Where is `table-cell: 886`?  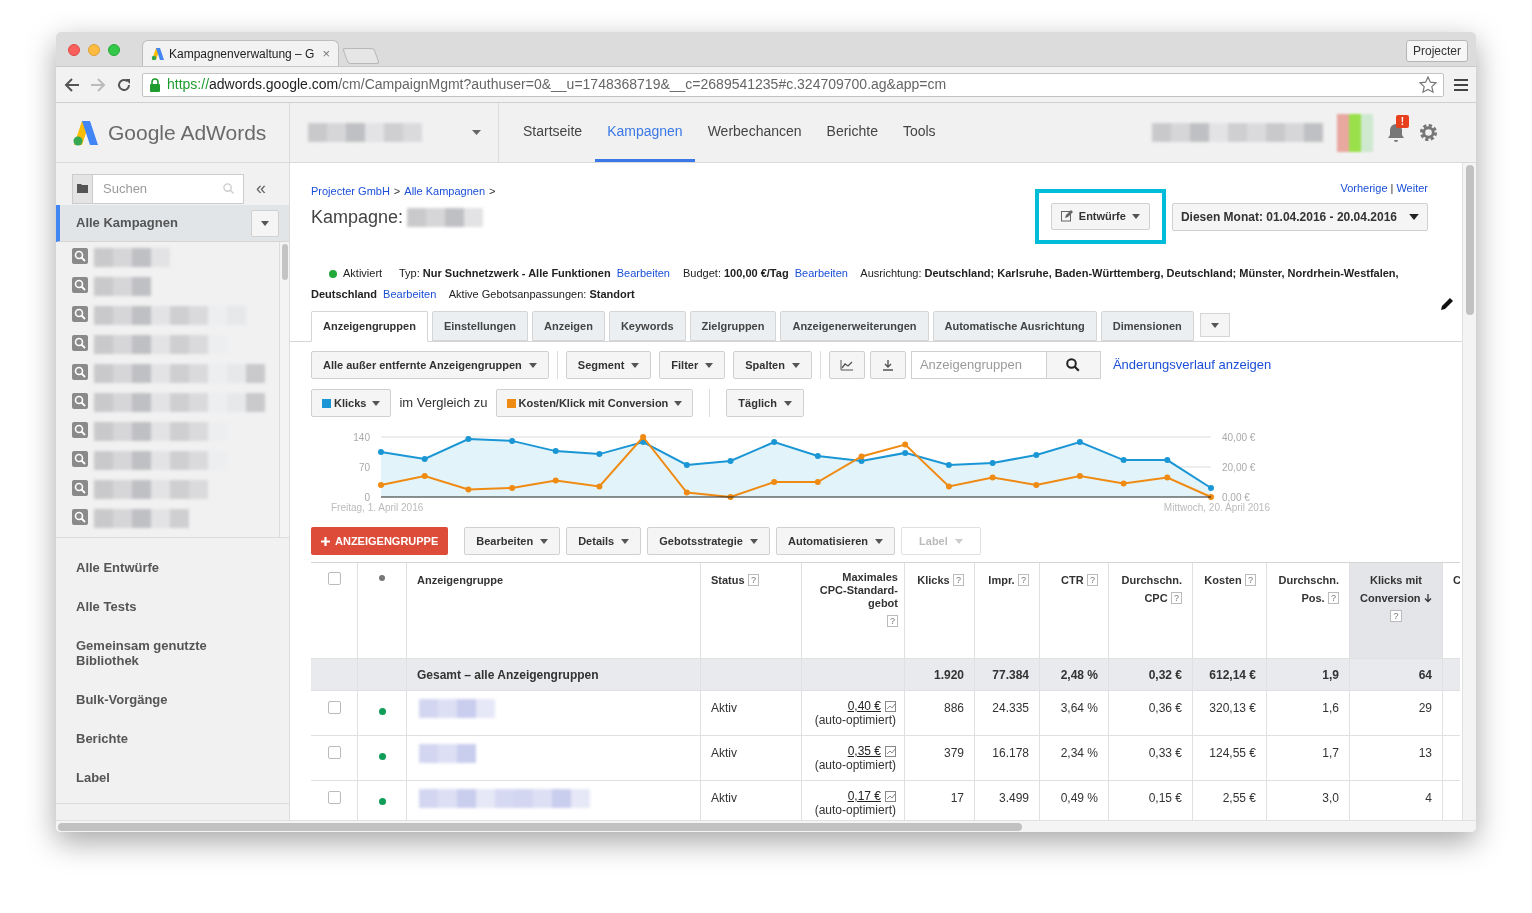
table-cell: 886 is located at coordinates (953, 708).